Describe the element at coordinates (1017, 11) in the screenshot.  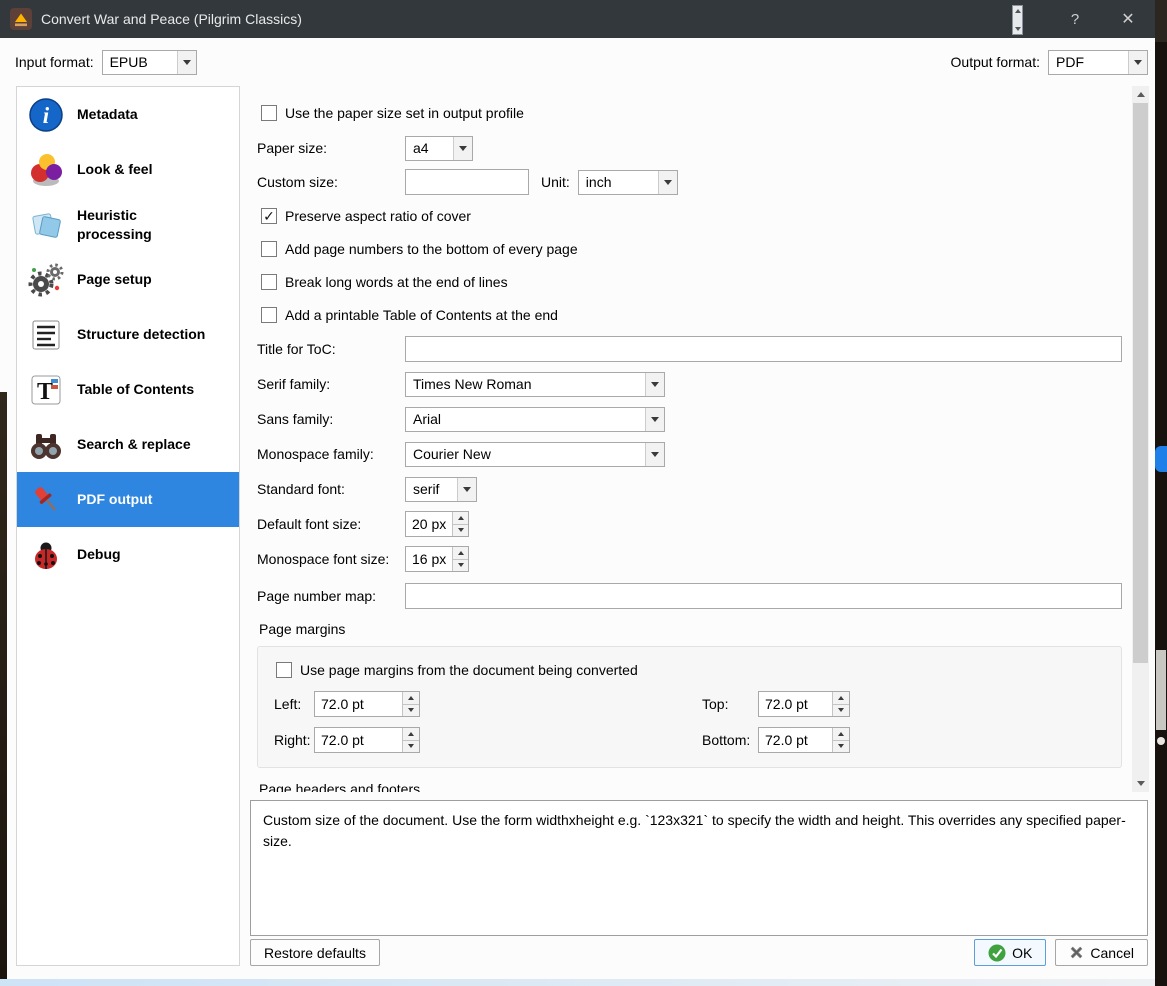
I see `artifact-up-arrow-icon` at that location.